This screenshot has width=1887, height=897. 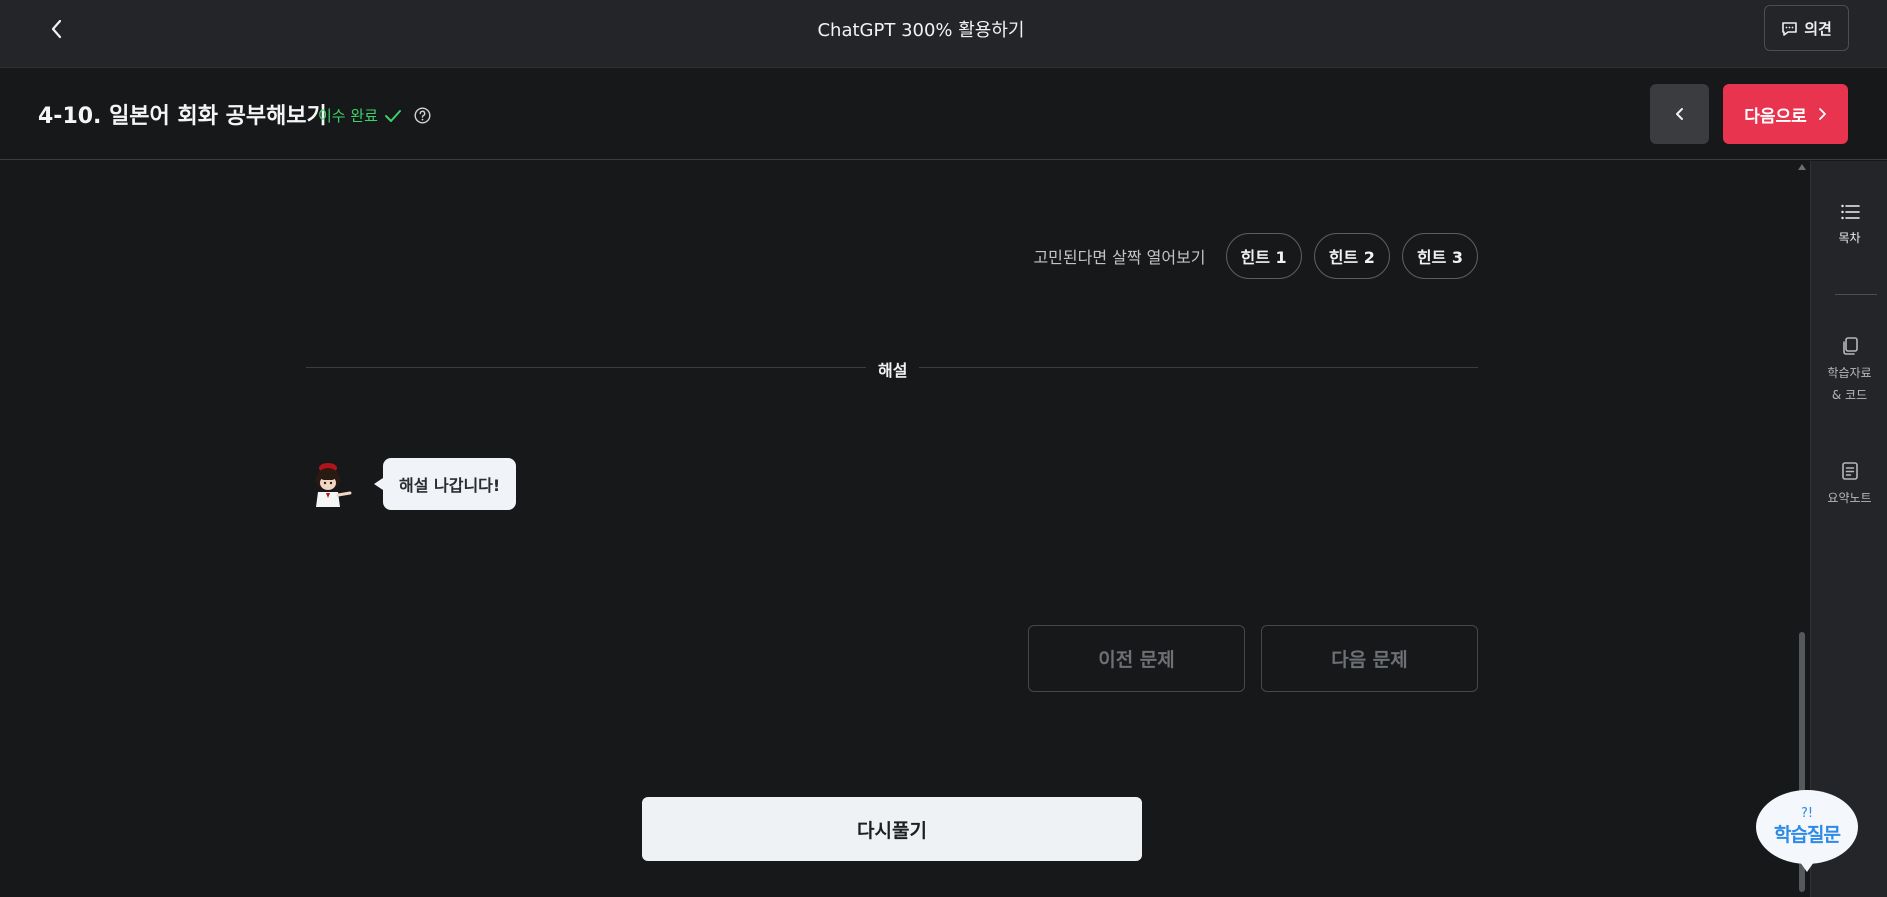 I want to click on prev-lesson-button, so click(x=1679, y=114).